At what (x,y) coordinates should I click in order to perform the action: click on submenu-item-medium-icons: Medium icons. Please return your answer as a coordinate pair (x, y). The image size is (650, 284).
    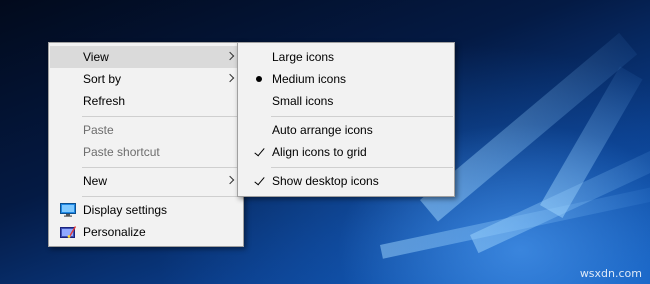
    Looking at the image, I should click on (346, 79).